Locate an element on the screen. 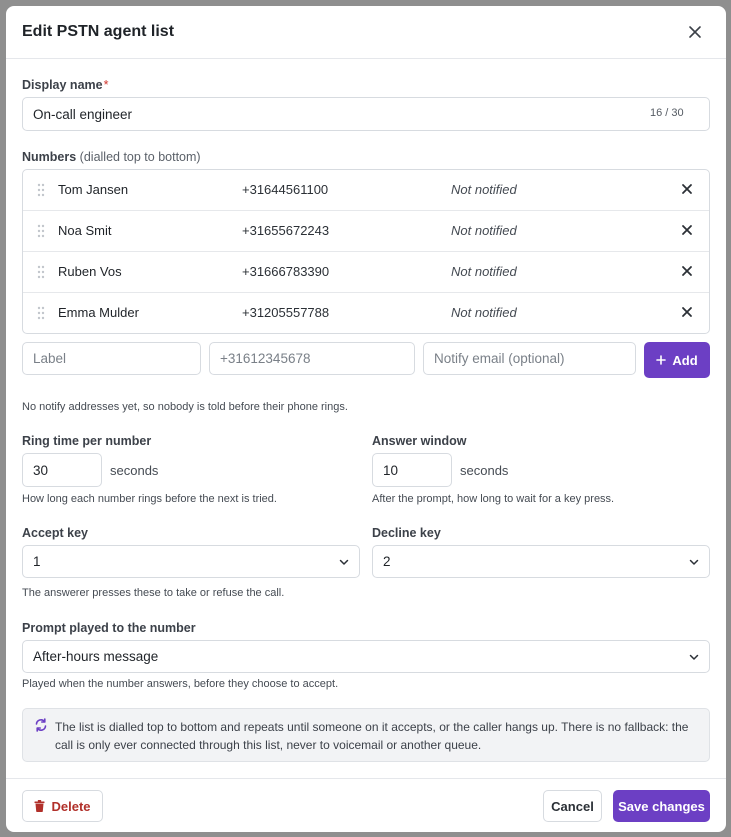  accept-key-select: 1 is located at coordinates (191, 561).